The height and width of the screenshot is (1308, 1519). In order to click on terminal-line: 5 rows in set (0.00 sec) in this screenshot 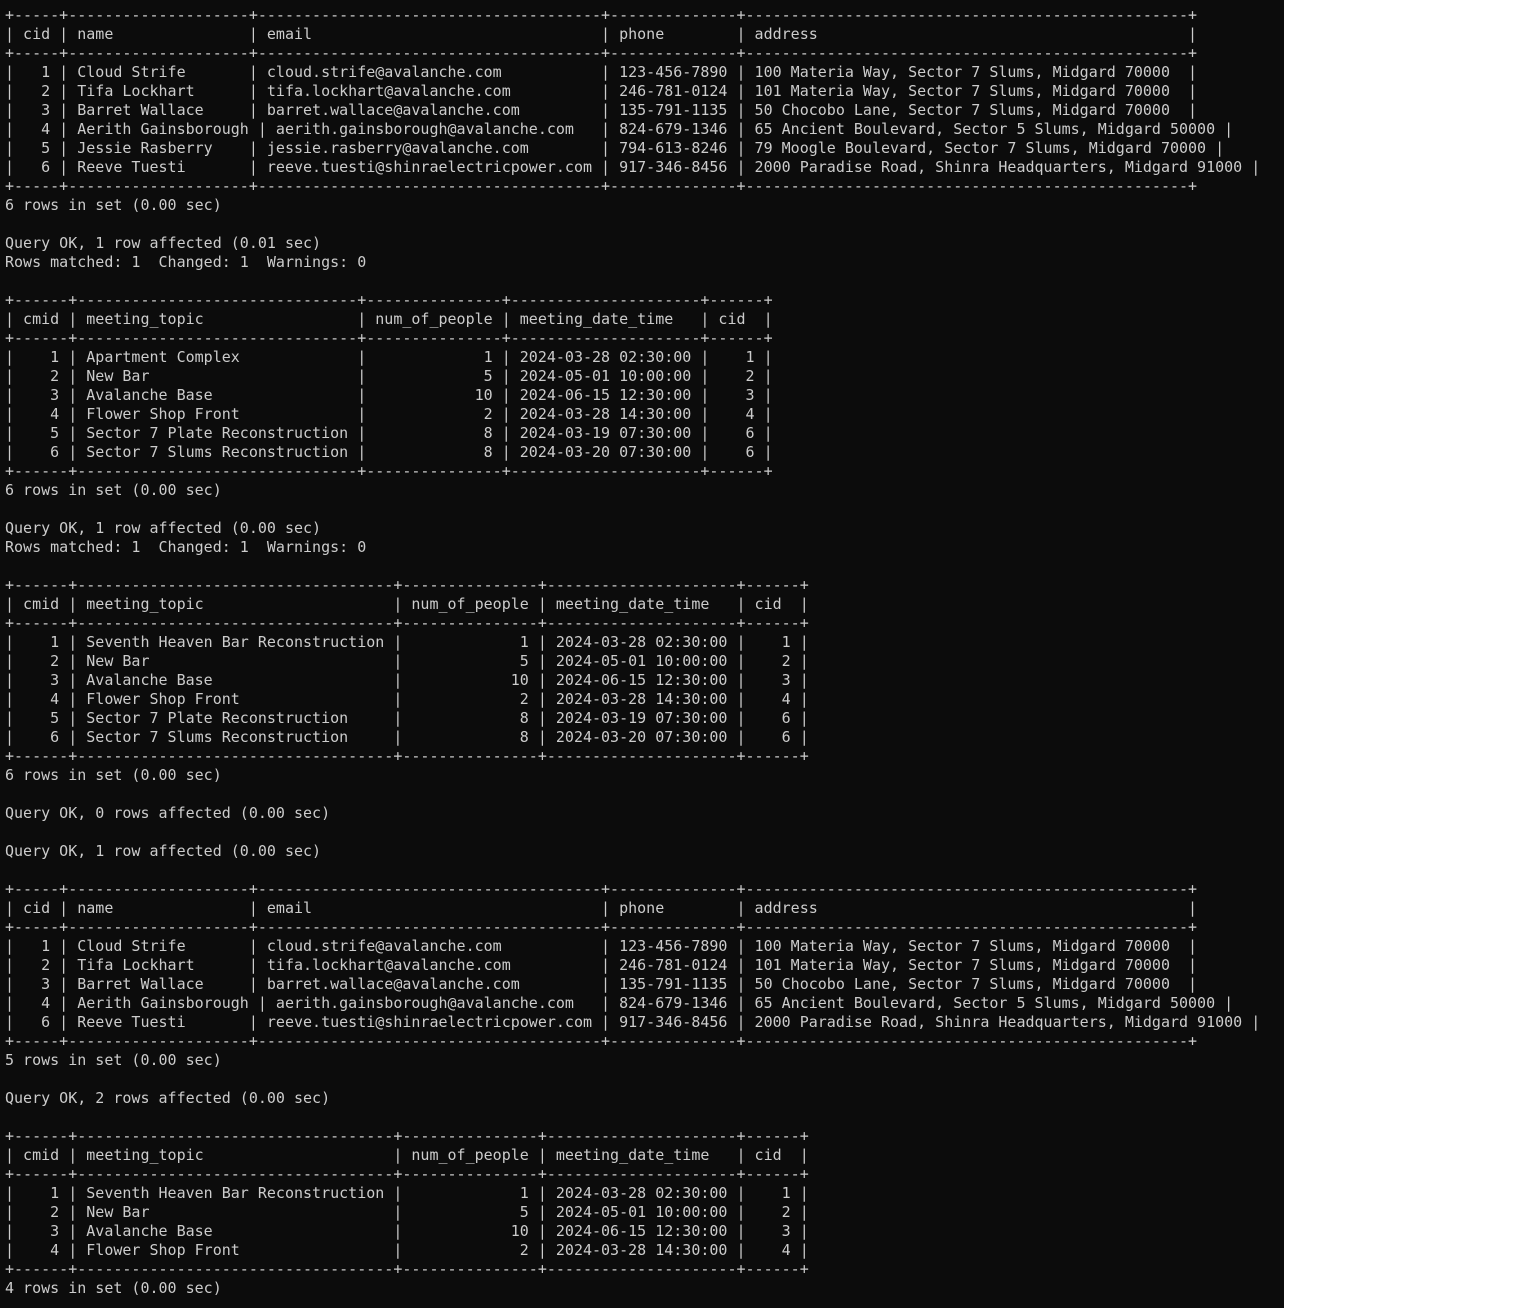, I will do `click(113, 1060)`.